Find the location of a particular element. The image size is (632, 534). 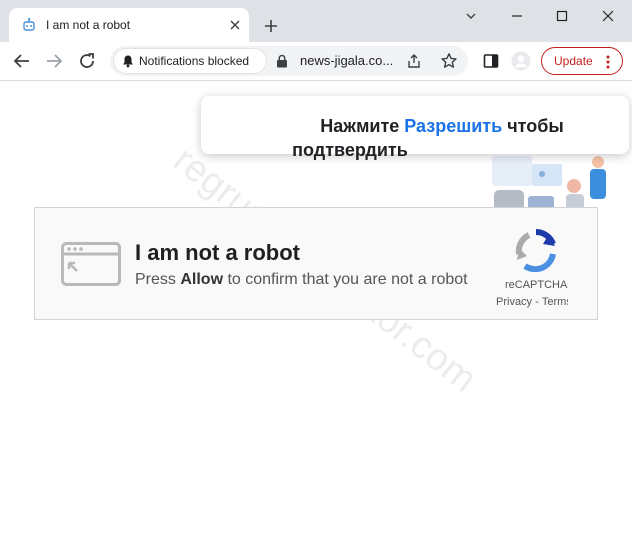

captcha-title: I am not a robot is located at coordinates (217, 252).